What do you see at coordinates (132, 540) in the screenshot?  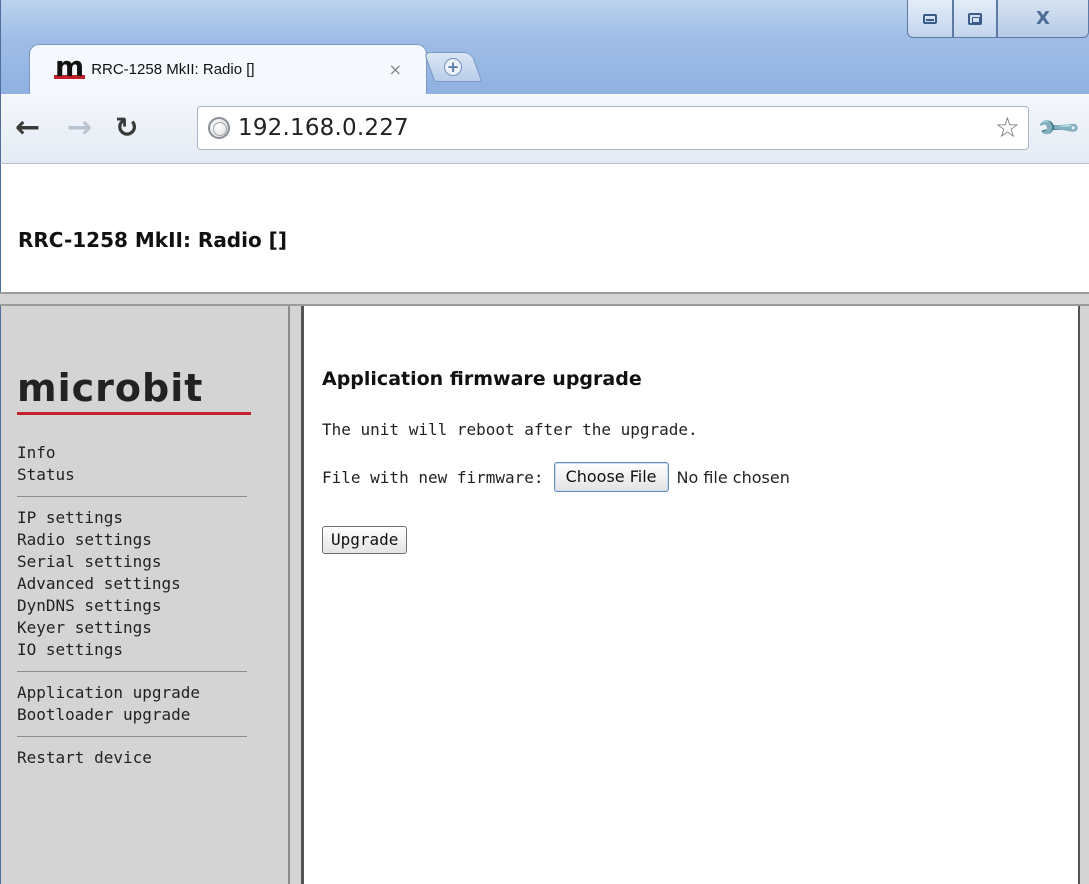 I see `sidebar-item-radio-settings: Radio settings` at bounding box center [132, 540].